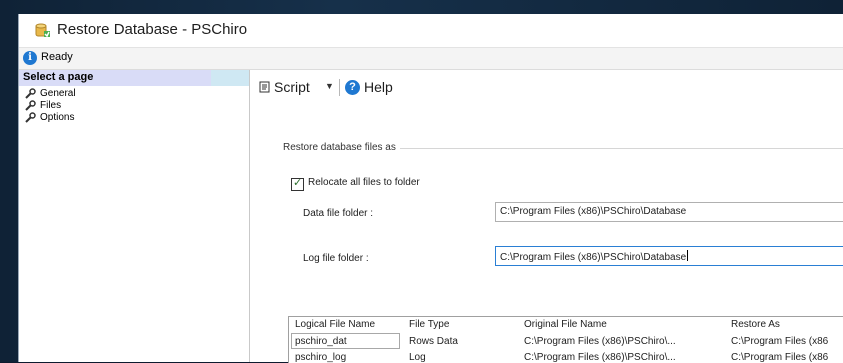  I want to click on sidebar-item-options: Options, so click(49, 117).